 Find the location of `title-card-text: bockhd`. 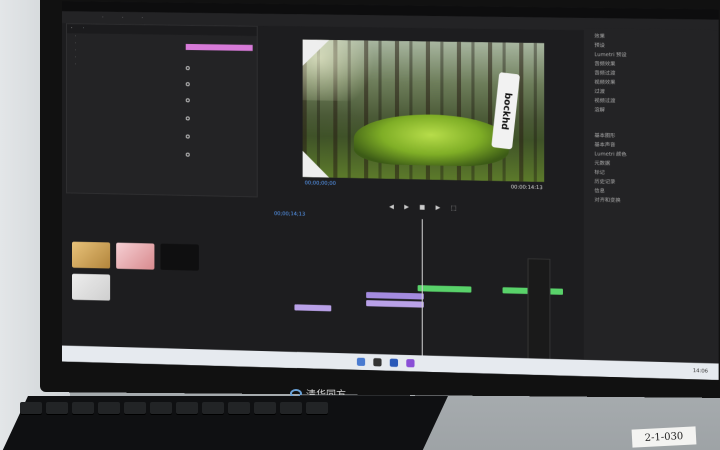

title-card-text: bockhd is located at coordinates (505, 111).